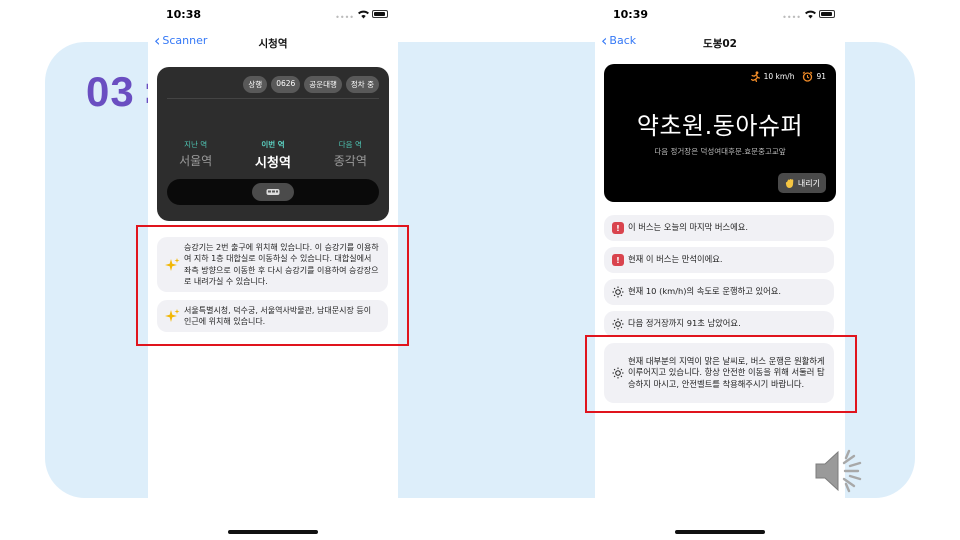 The image size is (960, 540). Describe the element at coordinates (272, 285) in the screenshot. I see `highlight-box-left` at that location.